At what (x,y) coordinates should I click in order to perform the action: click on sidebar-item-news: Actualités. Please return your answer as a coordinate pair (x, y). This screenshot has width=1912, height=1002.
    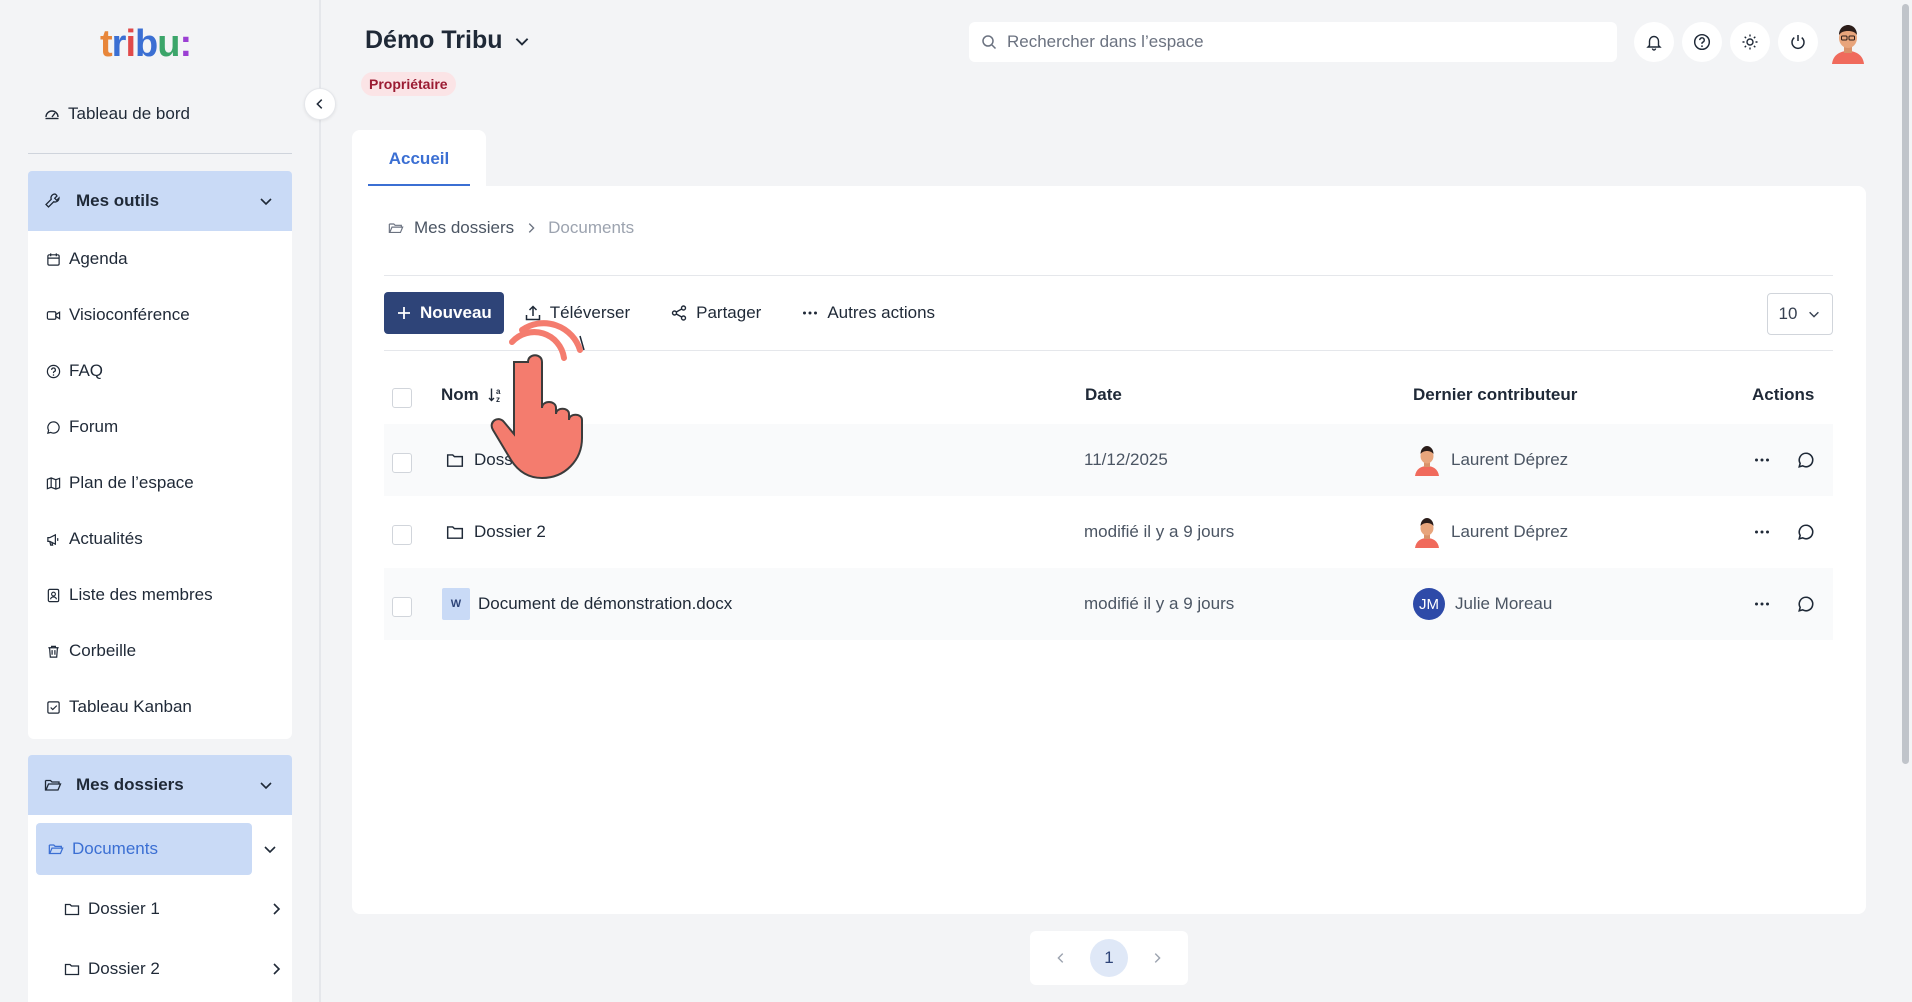
    Looking at the image, I should click on (160, 539).